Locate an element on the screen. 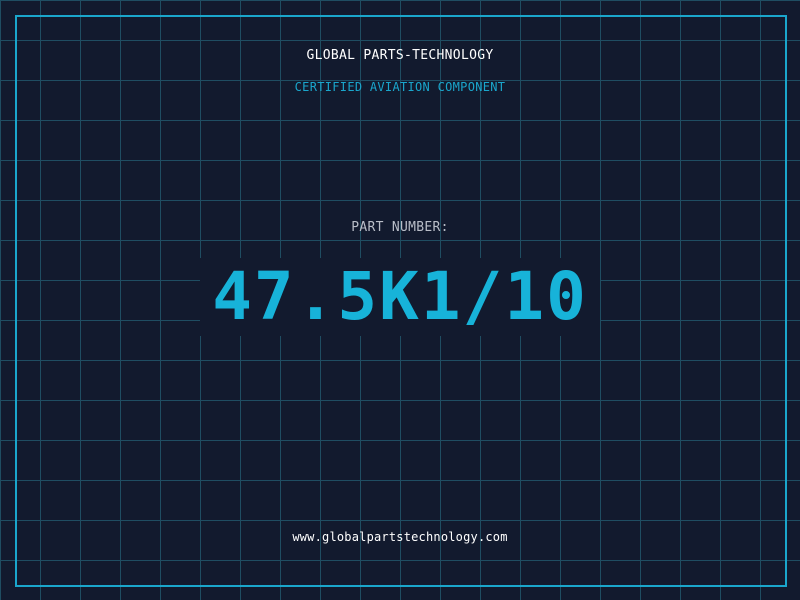 Image resolution: width=800 pixels, height=600 pixels. website-url: www.globalpartstechnology.com is located at coordinates (400, 537).